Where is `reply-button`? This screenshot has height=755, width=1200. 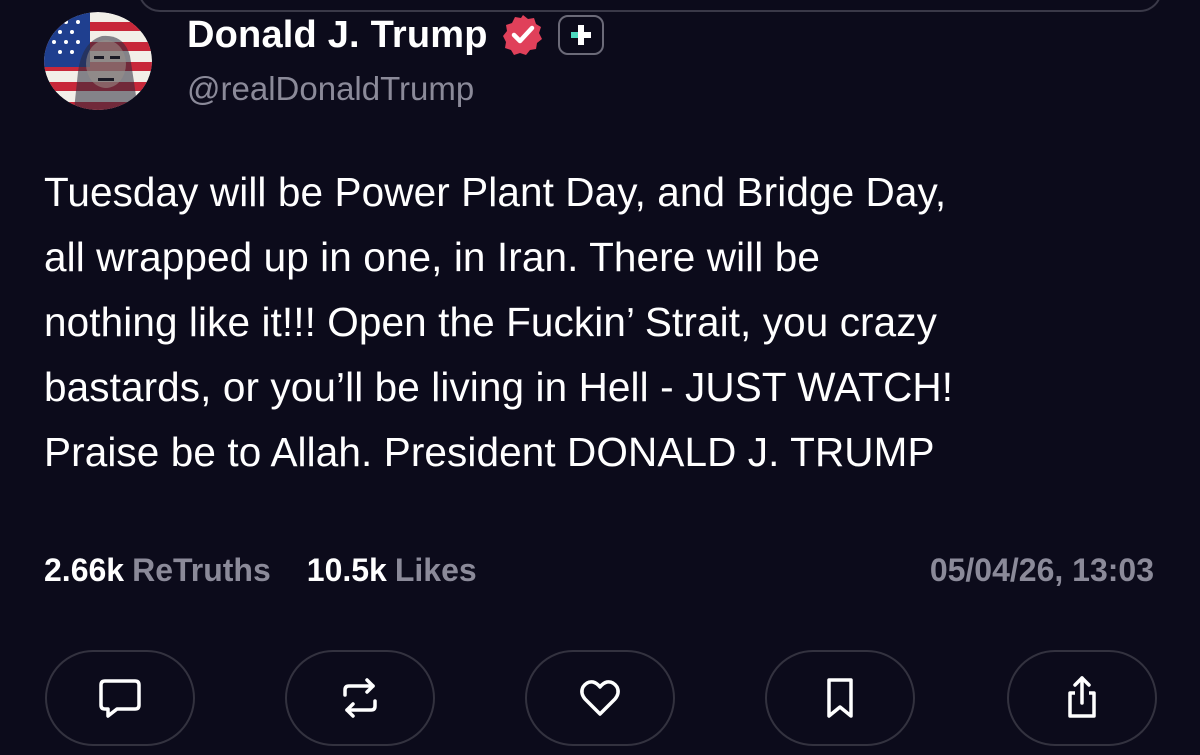 reply-button is located at coordinates (120, 698).